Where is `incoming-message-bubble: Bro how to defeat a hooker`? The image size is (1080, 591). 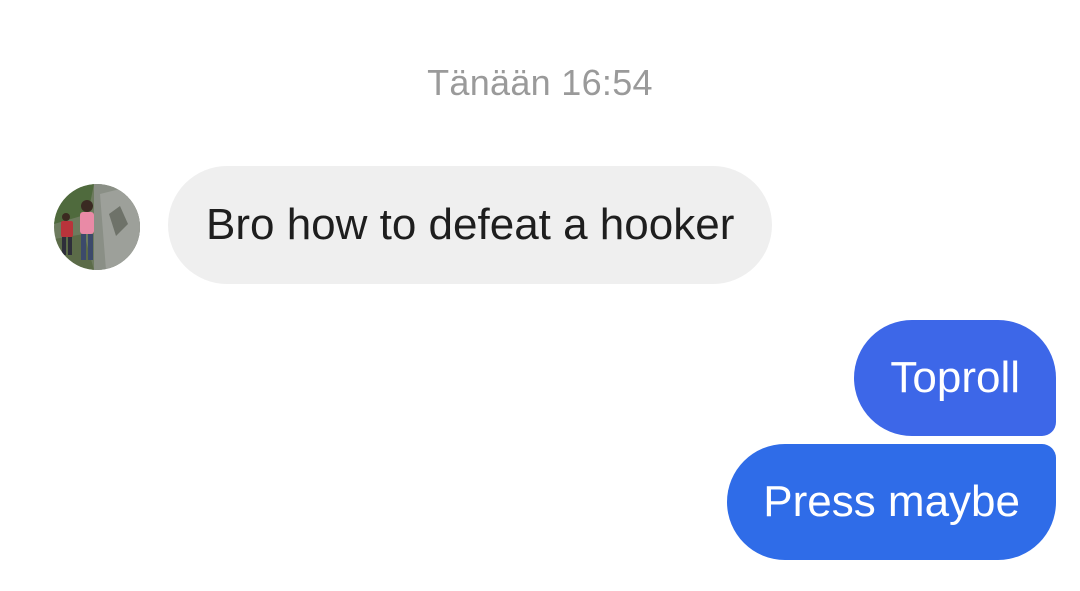 incoming-message-bubble: Bro how to defeat a hooker is located at coordinates (470, 225).